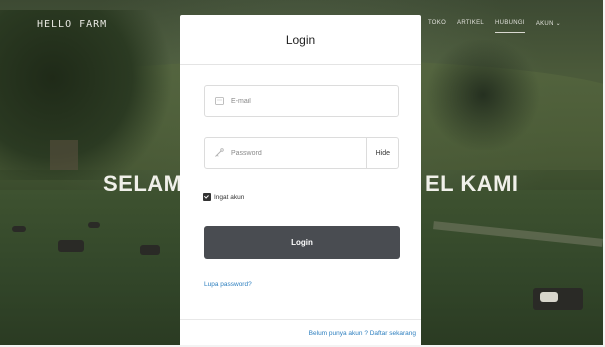 The image size is (605, 347). I want to click on remember-label: Ingat akun, so click(229, 197).